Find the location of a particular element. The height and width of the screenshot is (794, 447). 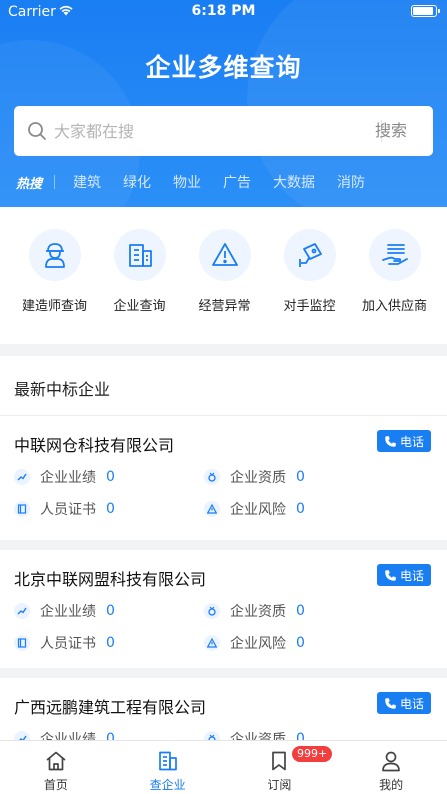

search-bar: 搜索 is located at coordinates (223, 131).